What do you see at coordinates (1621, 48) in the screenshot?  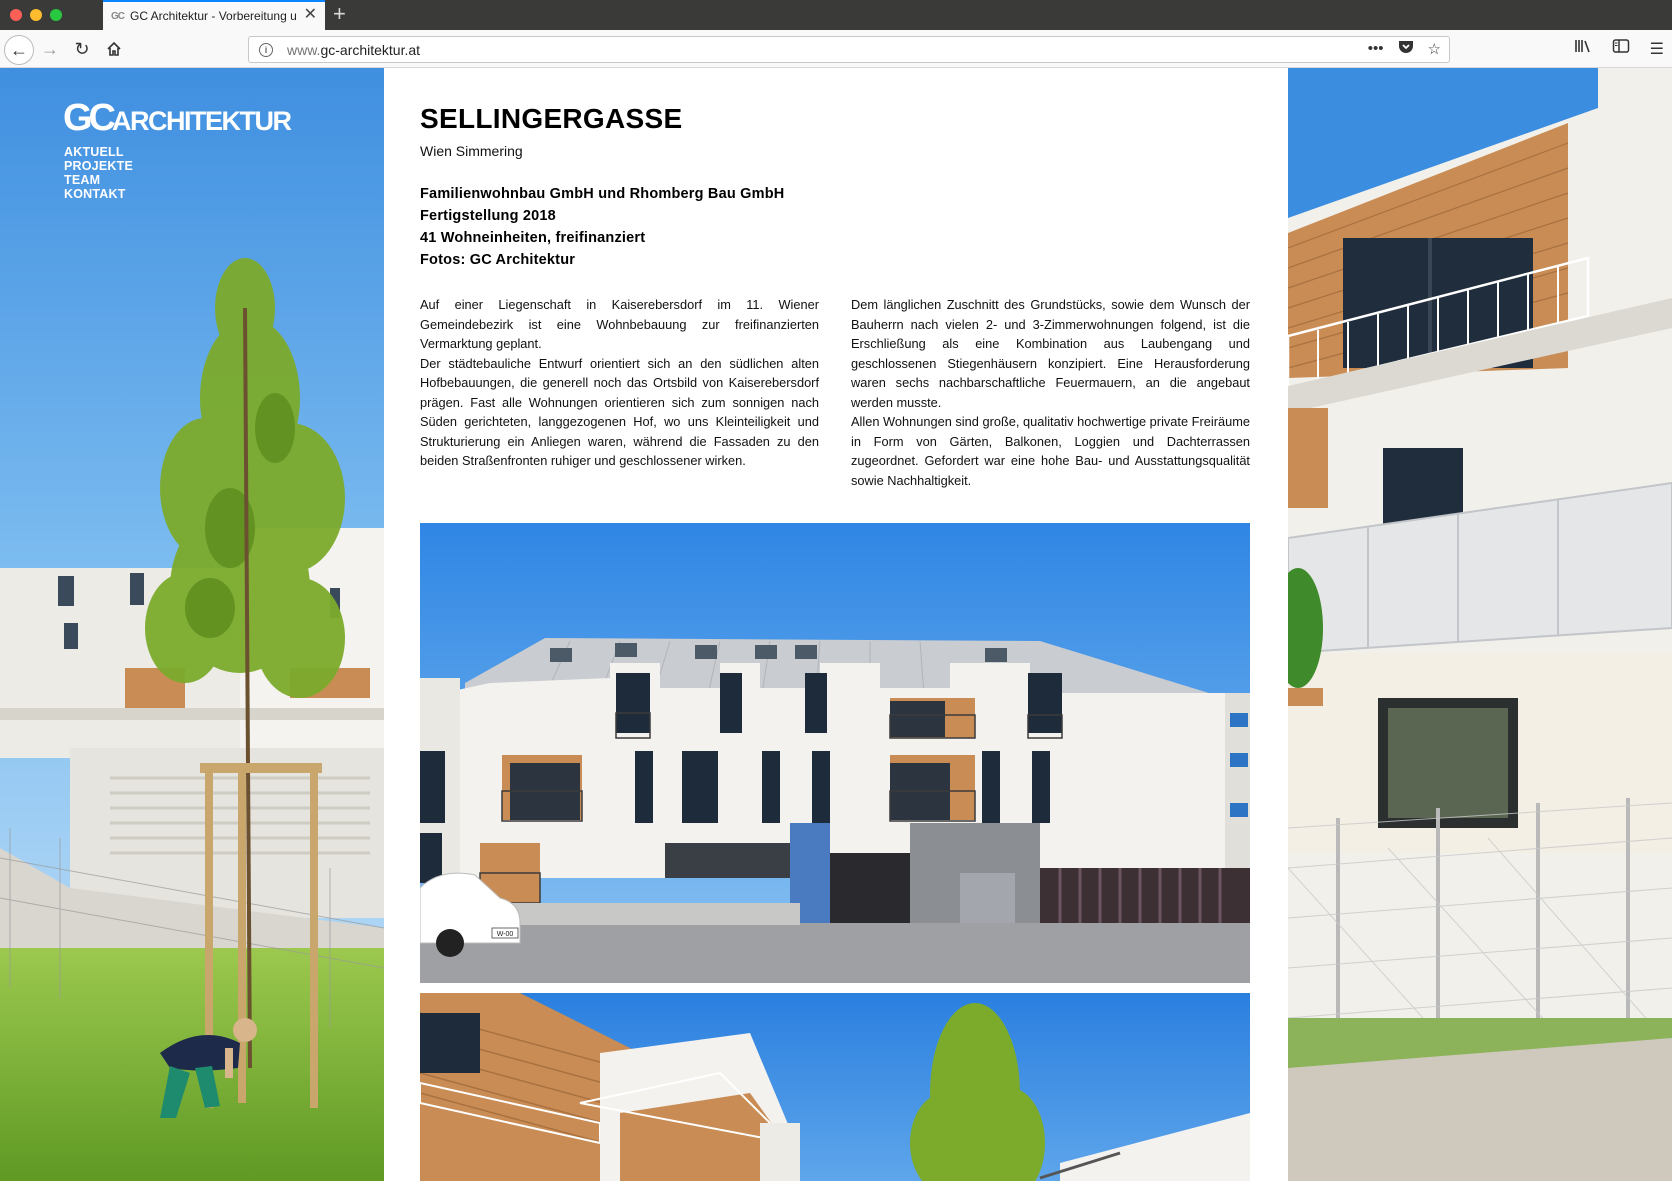 I see `sidebar-icon` at bounding box center [1621, 48].